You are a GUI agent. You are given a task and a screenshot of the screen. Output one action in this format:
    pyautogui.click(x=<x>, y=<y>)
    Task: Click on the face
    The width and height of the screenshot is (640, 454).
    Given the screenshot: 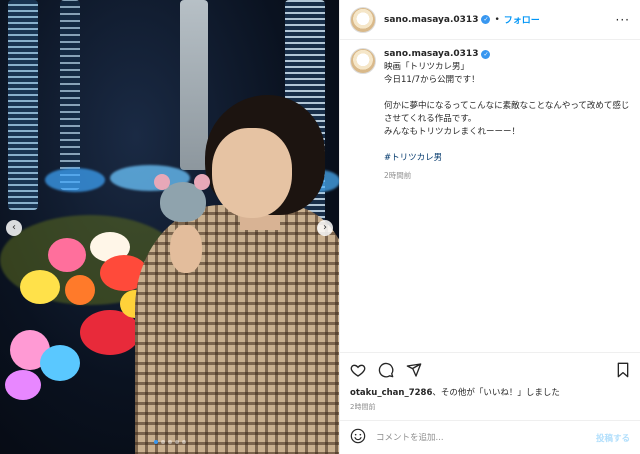 What is the action you would take?
    pyautogui.click(x=252, y=173)
    